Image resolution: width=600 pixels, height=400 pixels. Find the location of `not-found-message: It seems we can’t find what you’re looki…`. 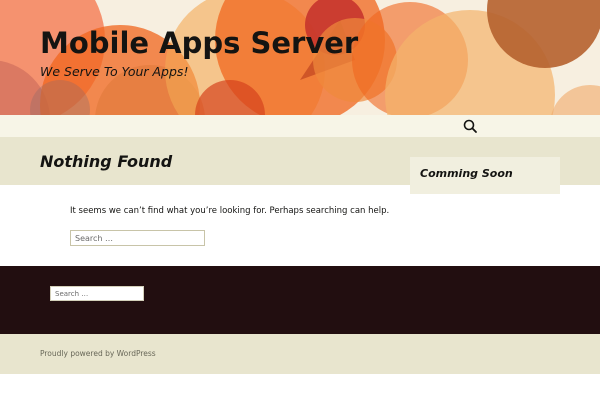

not-found-message: It seems we can’t find what you’re looki… is located at coordinates (230, 211).